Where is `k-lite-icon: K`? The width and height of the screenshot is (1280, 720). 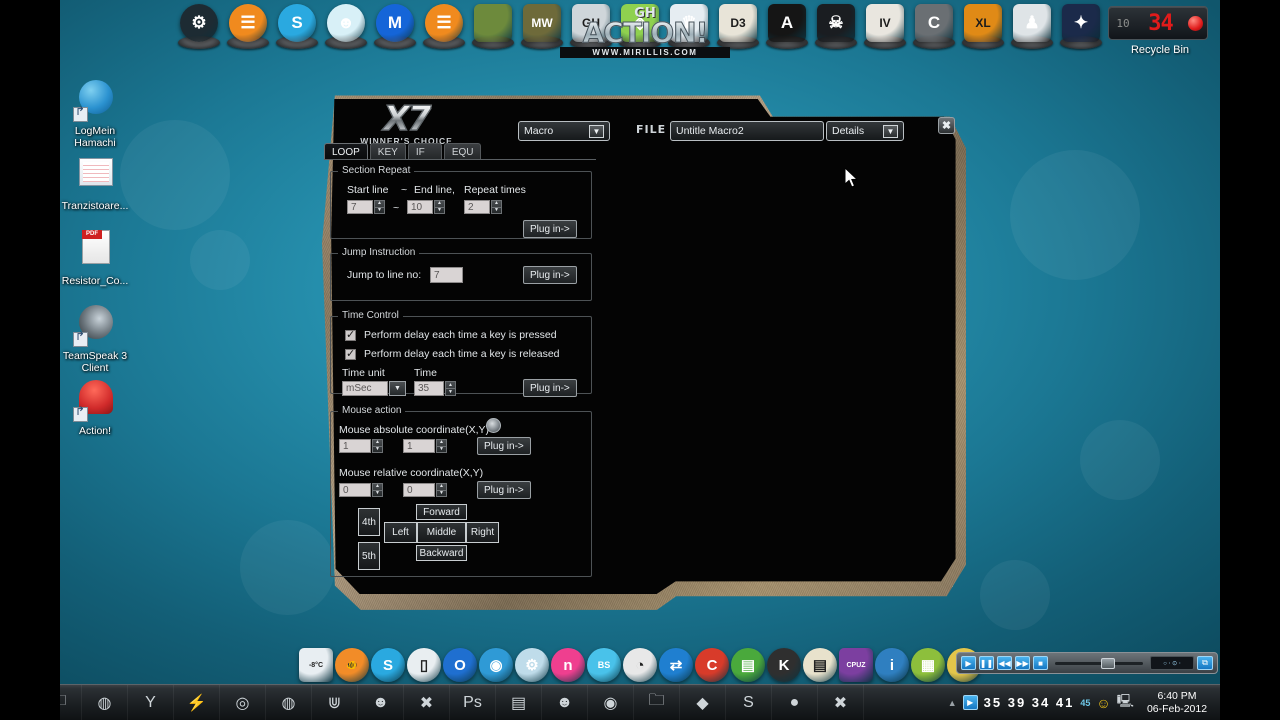 k-lite-icon: K is located at coordinates (784, 665).